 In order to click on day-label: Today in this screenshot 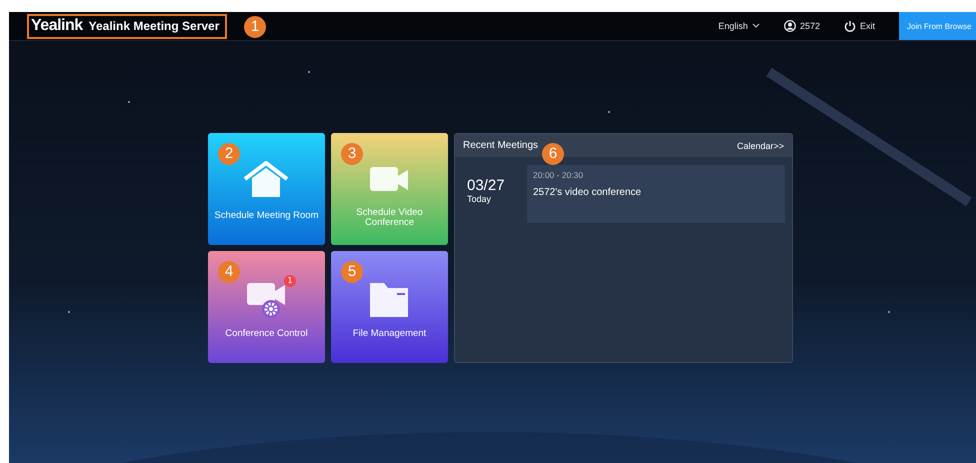, I will do `click(479, 199)`.